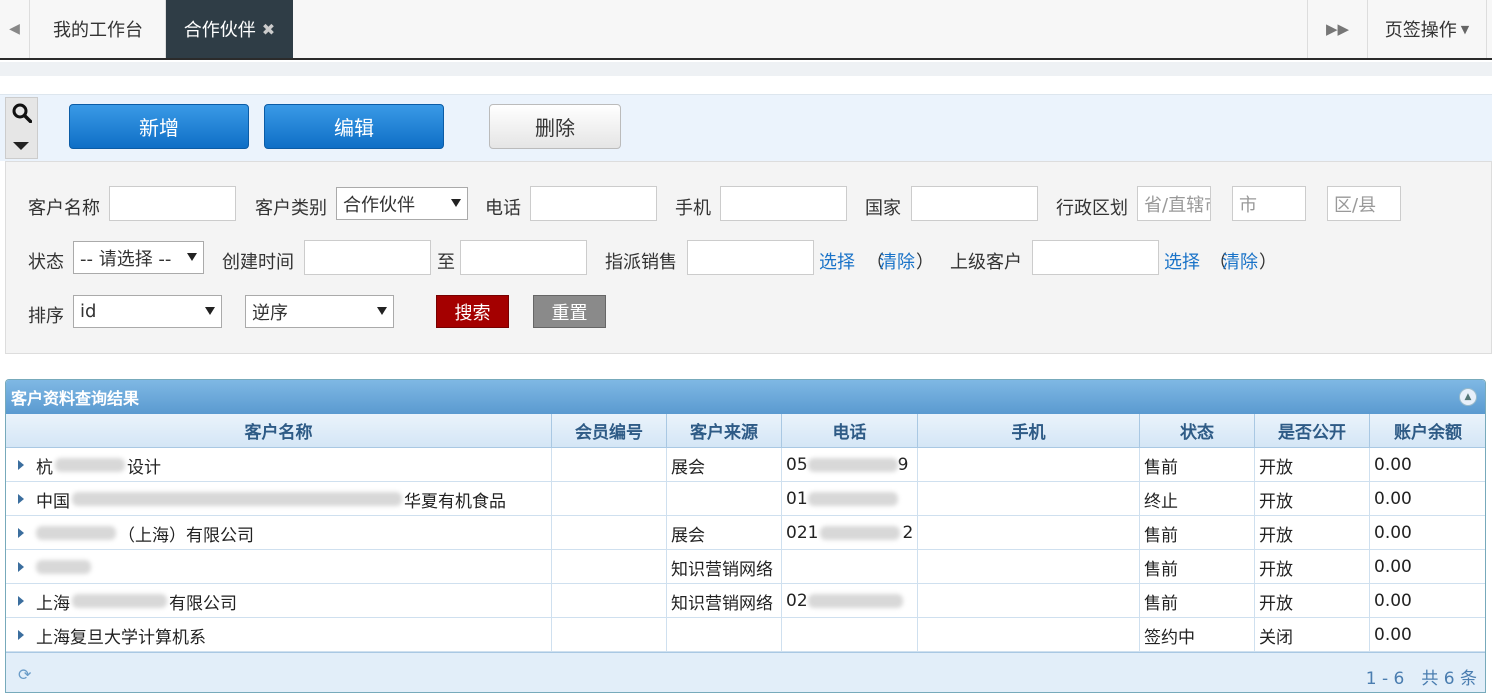  What do you see at coordinates (555, 126) in the screenshot?
I see `delete-button: 删除` at bounding box center [555, 126].